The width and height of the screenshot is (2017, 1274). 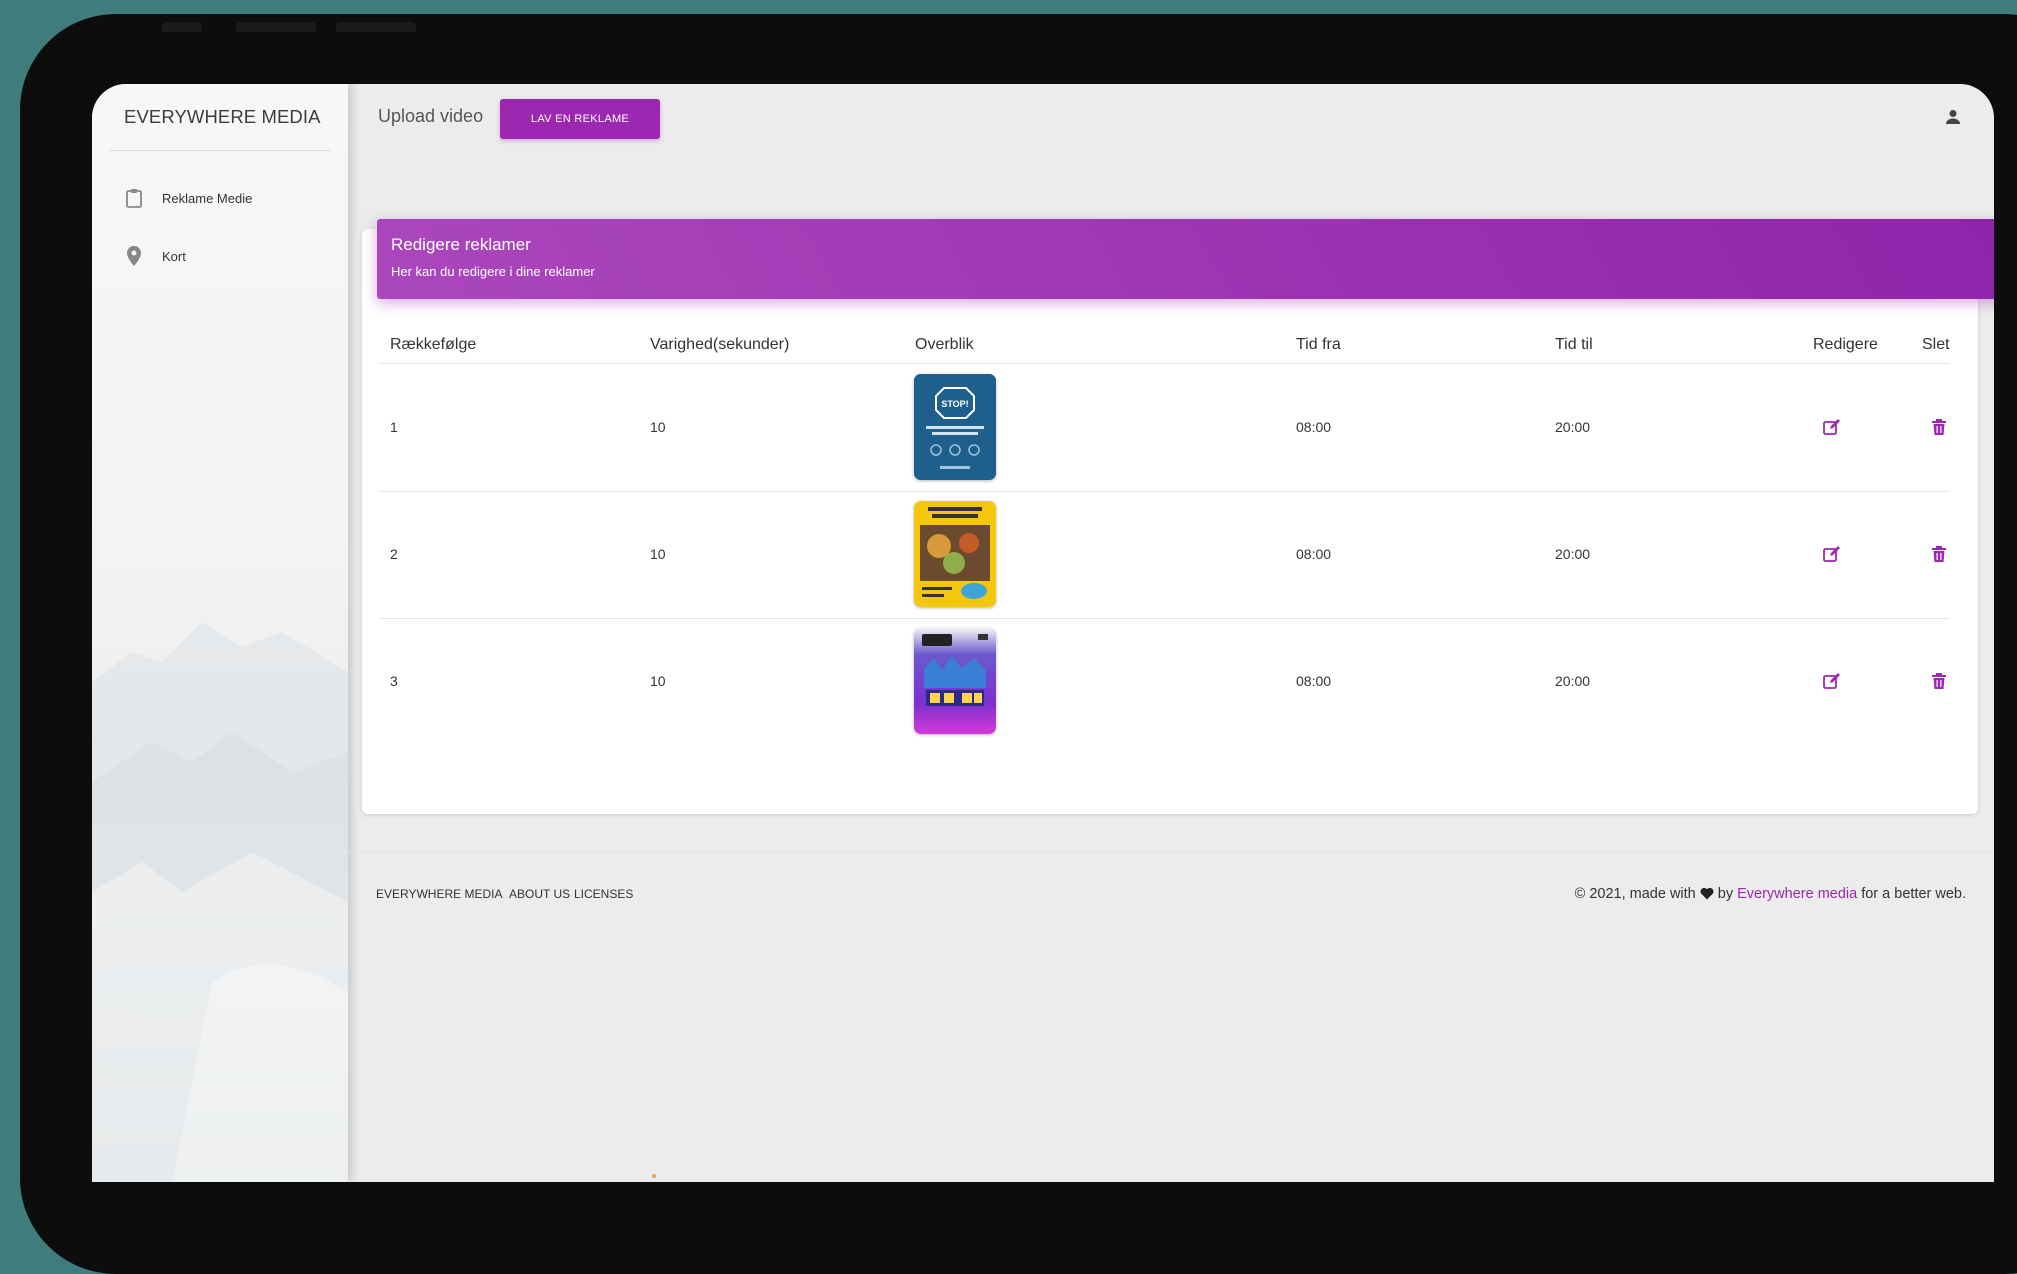 What do you see at coordinates (174, 256) in the screenshot?
I see `sidebar-item-label: Kort` at bounding box center [174, 256].